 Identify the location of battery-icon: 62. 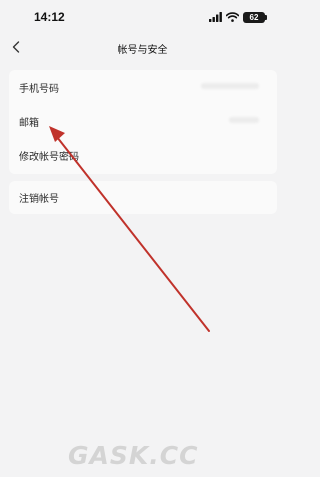
(255, 17).